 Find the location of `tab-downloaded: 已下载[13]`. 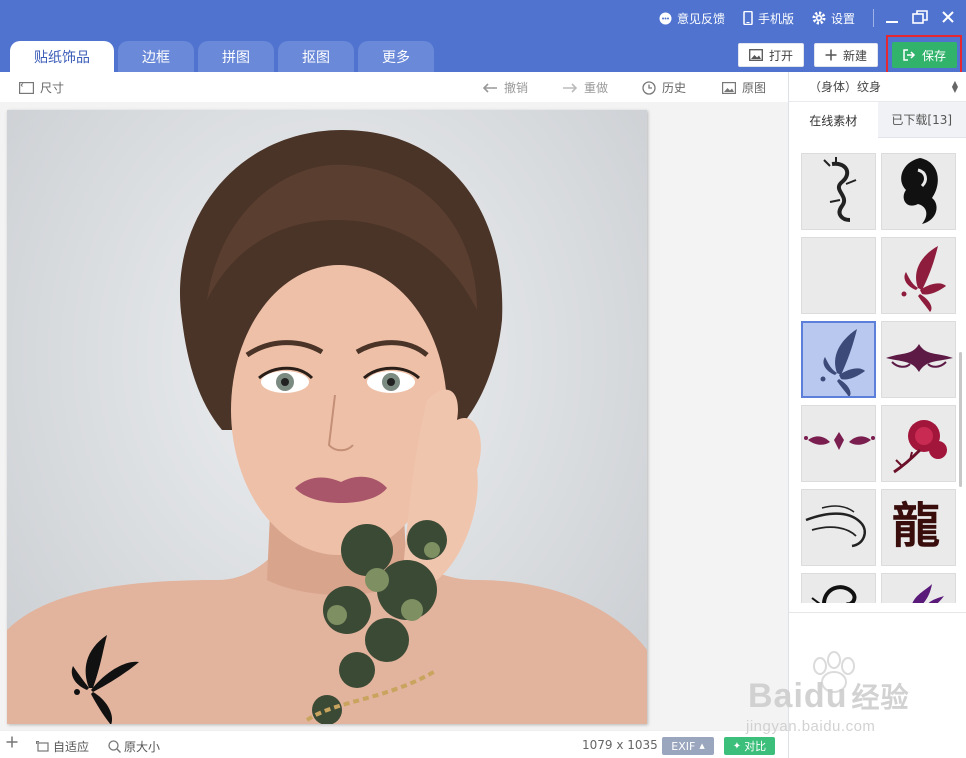

tab-downloaded: 已下载[13] is located at coordinates (921, 120).